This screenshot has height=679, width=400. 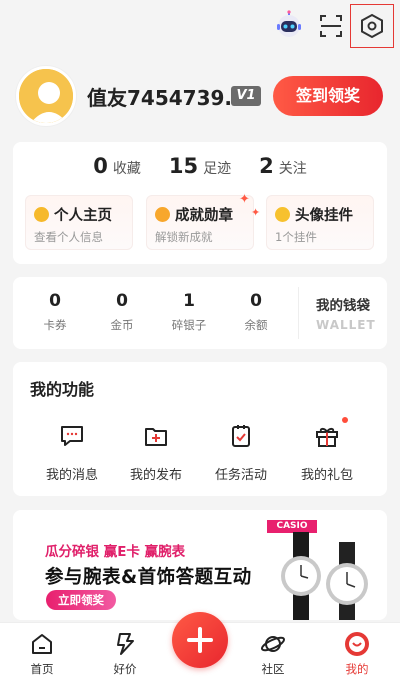 What do you see at coordinates (244, 199) in the screenshot?
I see `sparkle-icon: ✦` at bounding box center [244, 199].